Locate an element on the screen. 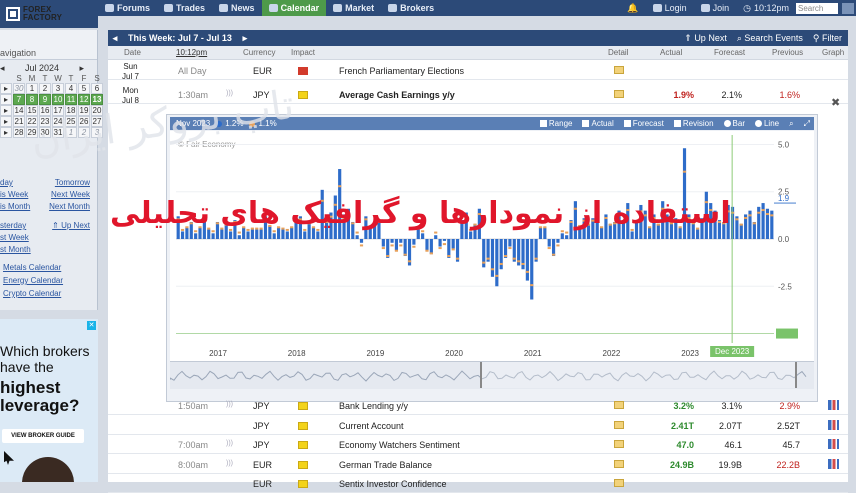  close-icon: ✕ is located at coordinates (91, 325).